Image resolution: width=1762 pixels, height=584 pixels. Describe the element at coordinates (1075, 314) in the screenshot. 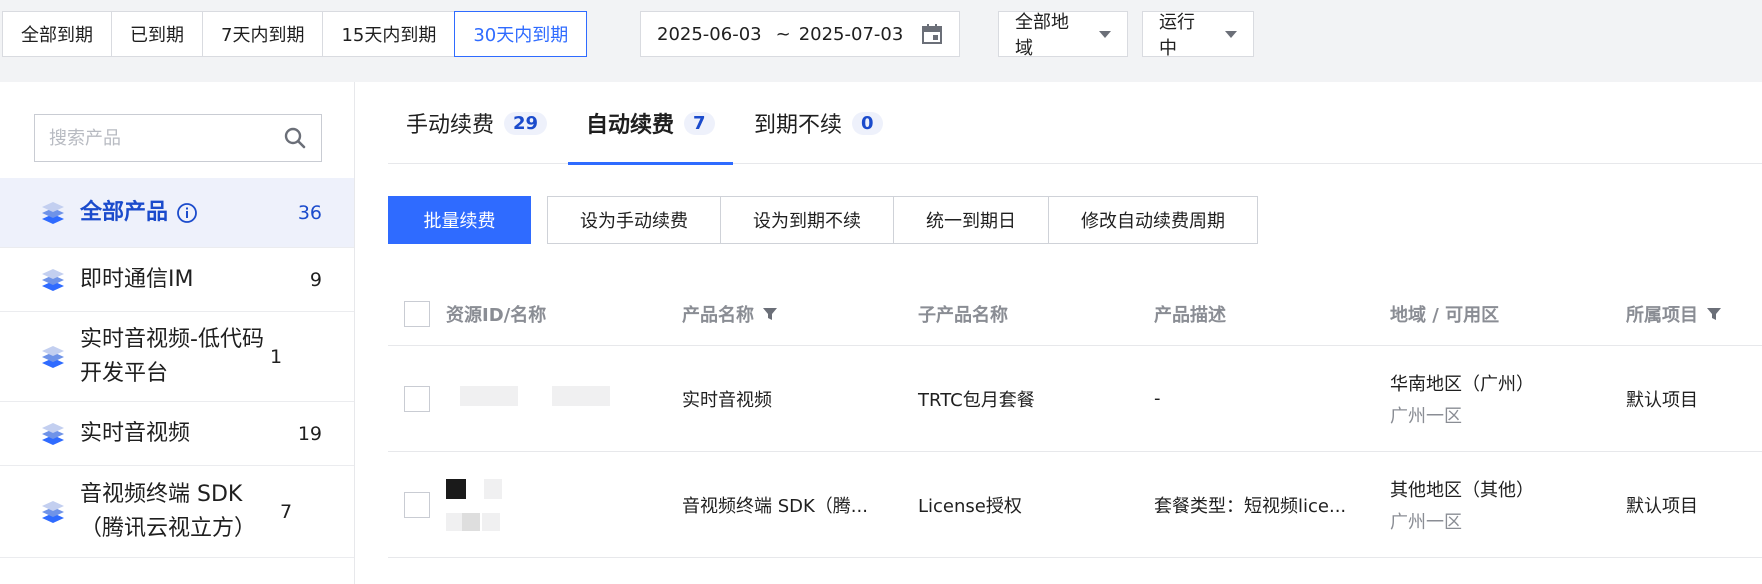

I see `table-header: 资源ID/名称 产品名称 子产品名称 产品描述 地域 / 可用区 所属项目` at that location.